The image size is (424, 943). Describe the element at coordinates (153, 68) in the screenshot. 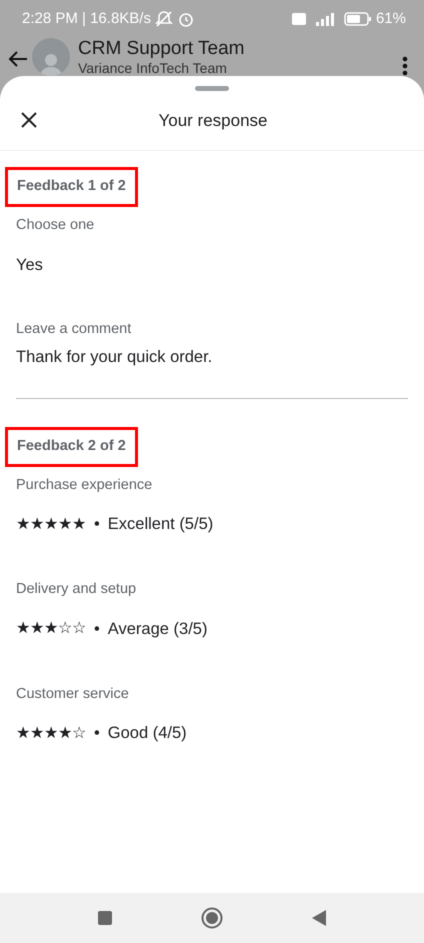

I see `chat-subtitle: Variance InfoTech Team` at that location.